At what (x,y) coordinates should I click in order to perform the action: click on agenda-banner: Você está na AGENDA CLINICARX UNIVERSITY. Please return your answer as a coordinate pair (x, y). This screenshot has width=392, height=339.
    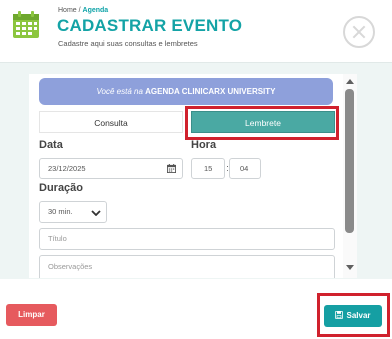
    Looking at the image, I should click on (186, 91).